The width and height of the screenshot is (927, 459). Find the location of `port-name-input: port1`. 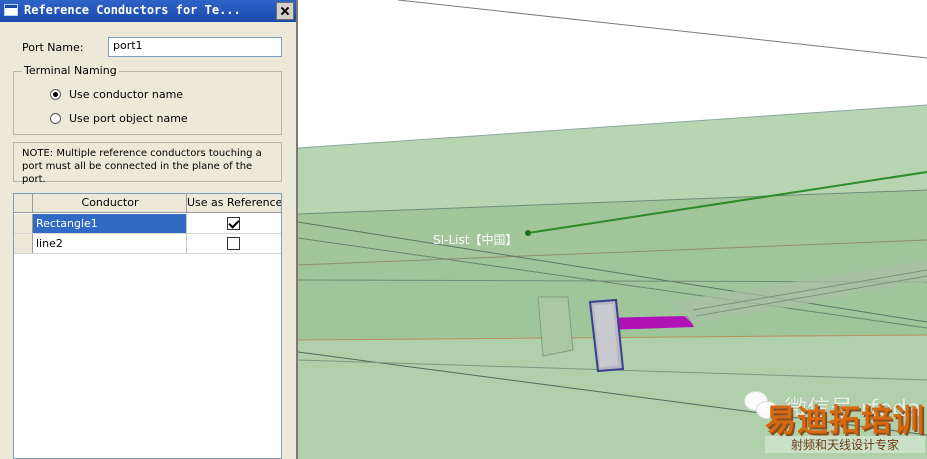

port-name-input: port1 is located at coordinates (195, 47).